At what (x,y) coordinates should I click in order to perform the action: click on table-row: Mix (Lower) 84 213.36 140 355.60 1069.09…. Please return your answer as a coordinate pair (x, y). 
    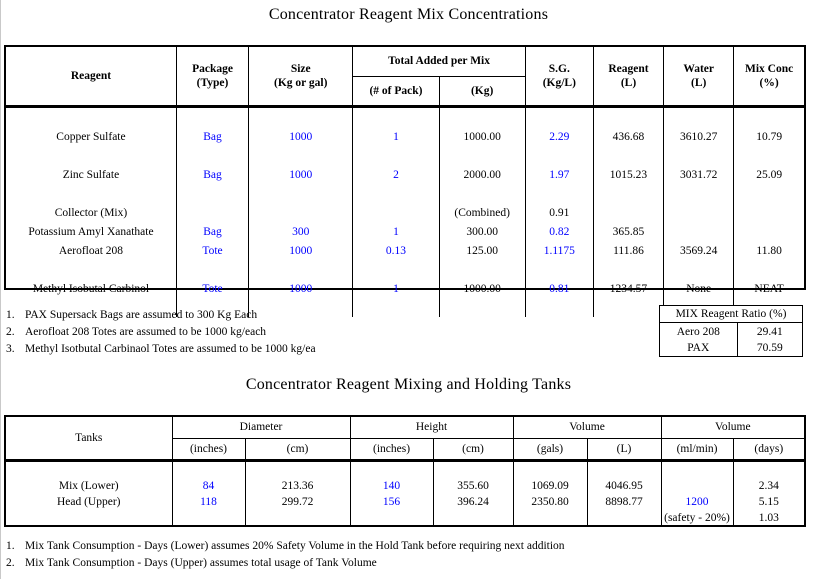
    Looking at the image, I should click on (405, 486).